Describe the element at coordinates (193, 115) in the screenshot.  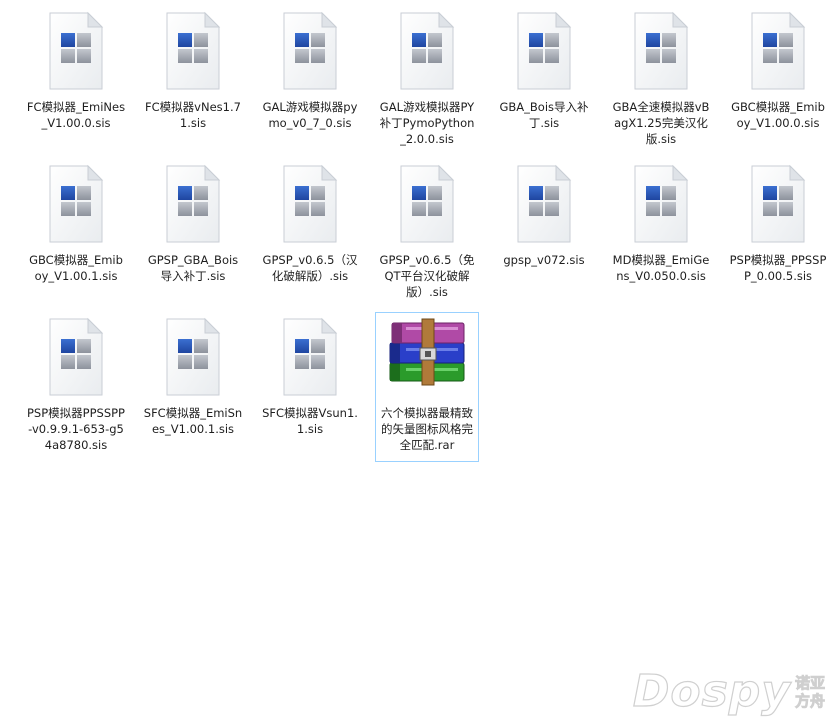
I see `file-name-label: FC模拟器vNes1.71.sis` at that location.